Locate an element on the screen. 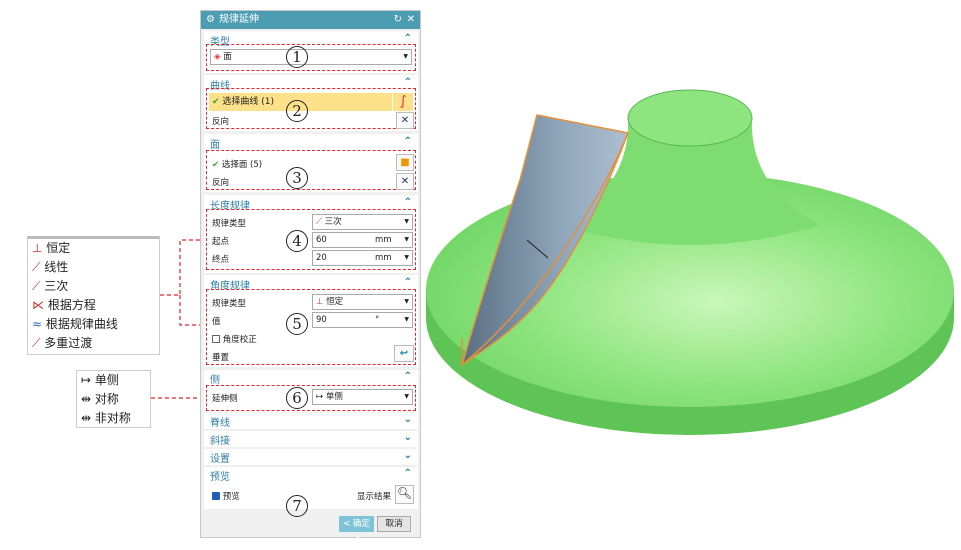  boss-top is located at coordinates (690, 118).